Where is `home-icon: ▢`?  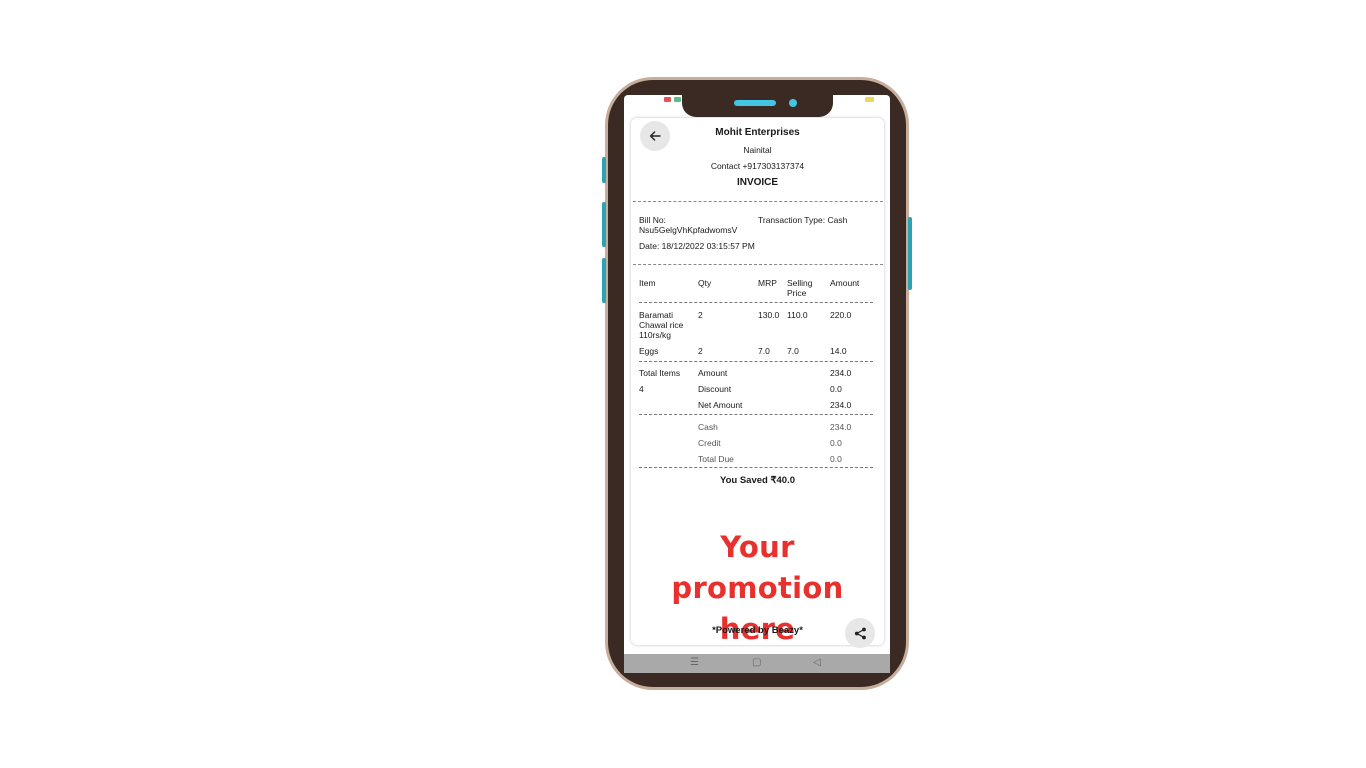 home-icon: ▢ is located at coordinates (756, 663).